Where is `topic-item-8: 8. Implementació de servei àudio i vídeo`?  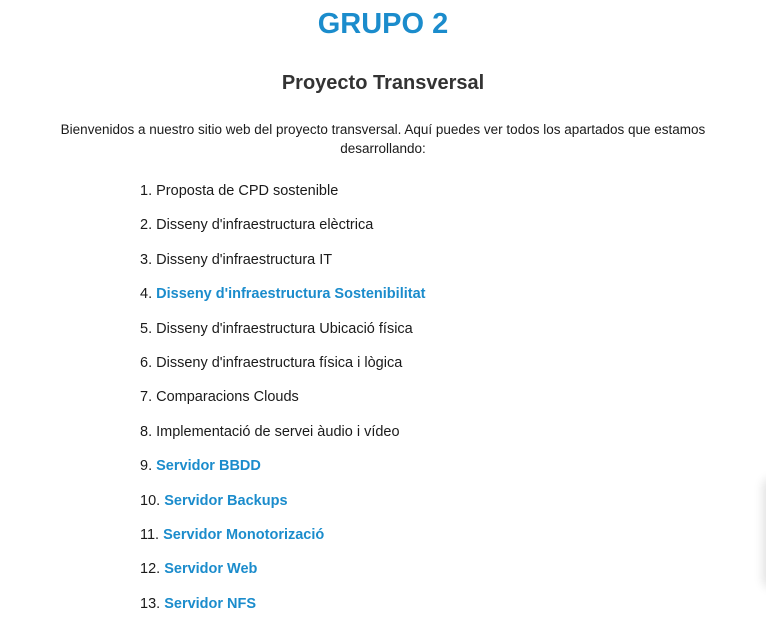 topic-item-8: 8. Implementació de servei àudio i vídeo is located at coordinates (282, 439).